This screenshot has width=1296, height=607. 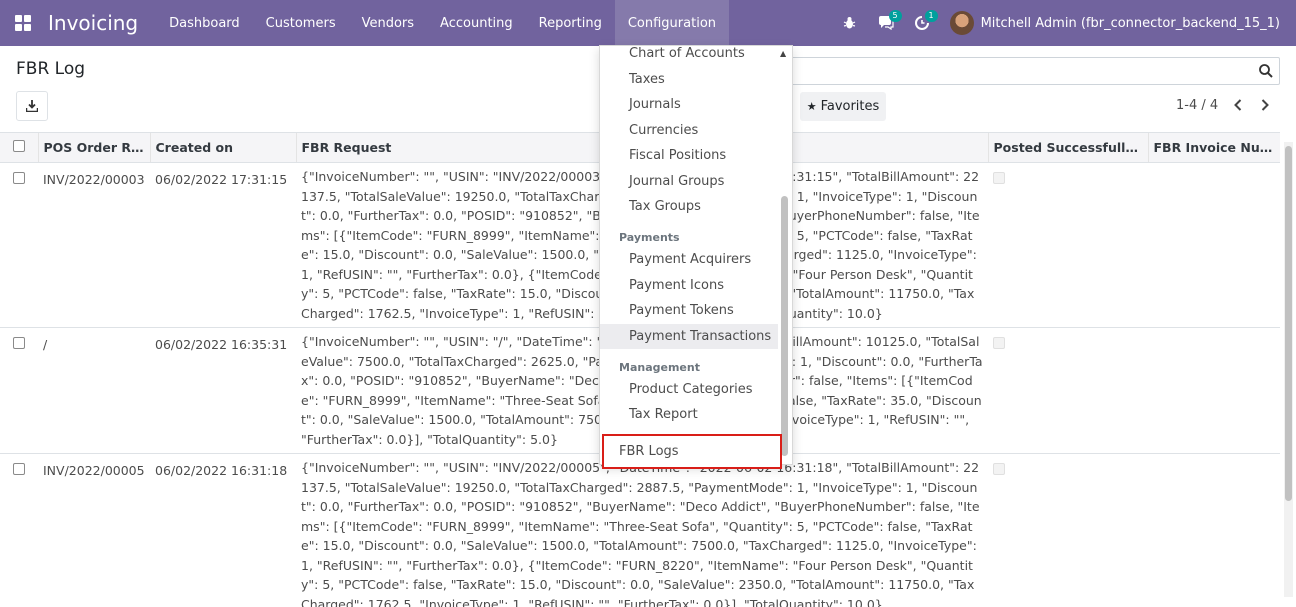 What do you see at coordinates (961, 23) in the screenshot?
I see `avatar` at bounding box center [961, 23].